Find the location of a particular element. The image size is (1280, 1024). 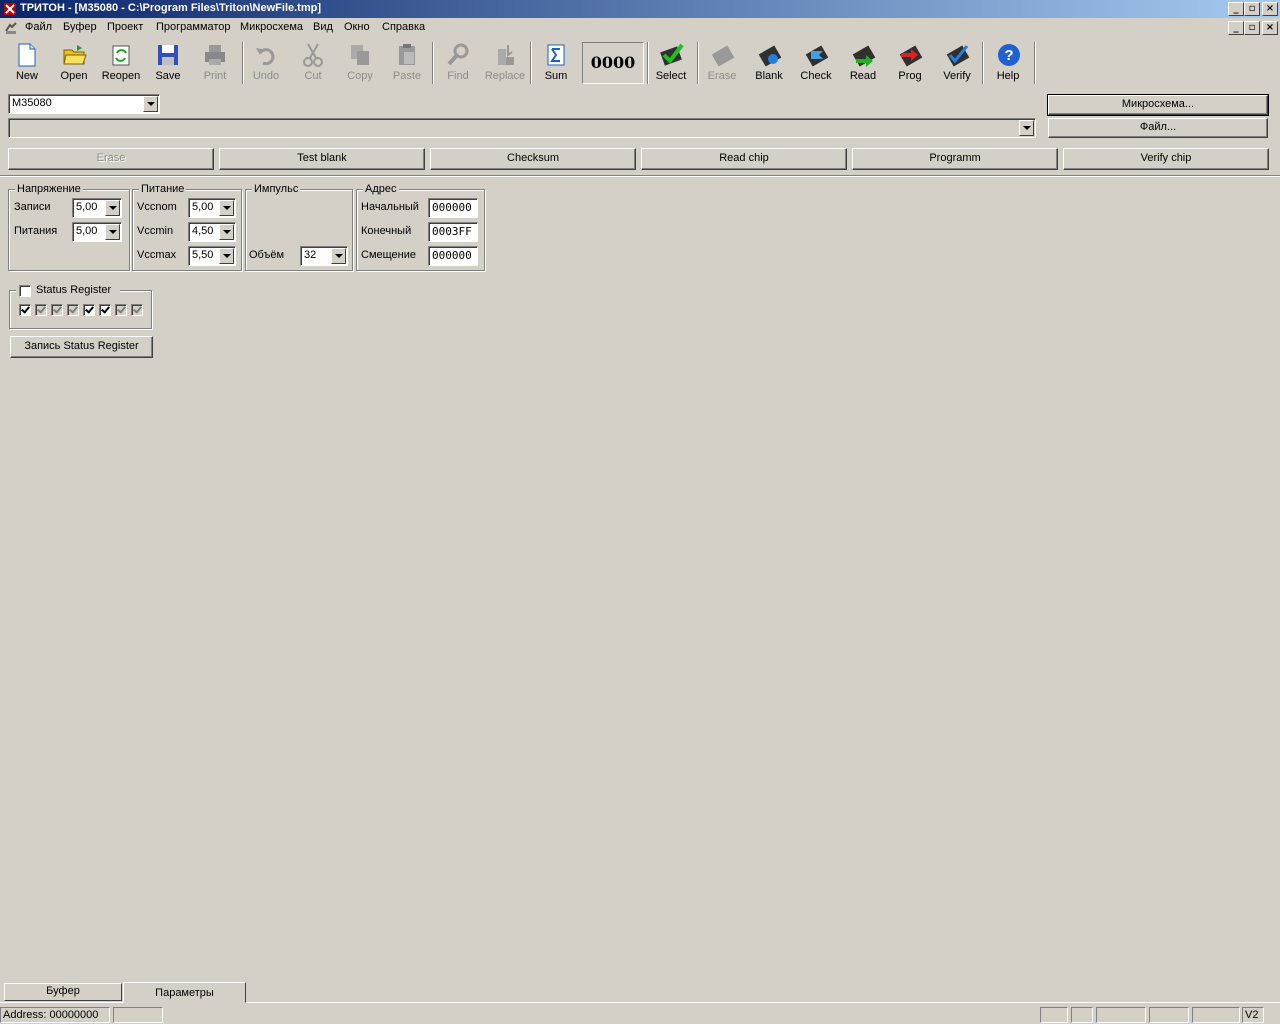

menu-buffer: Буфер is located at coordinates (80, 27).